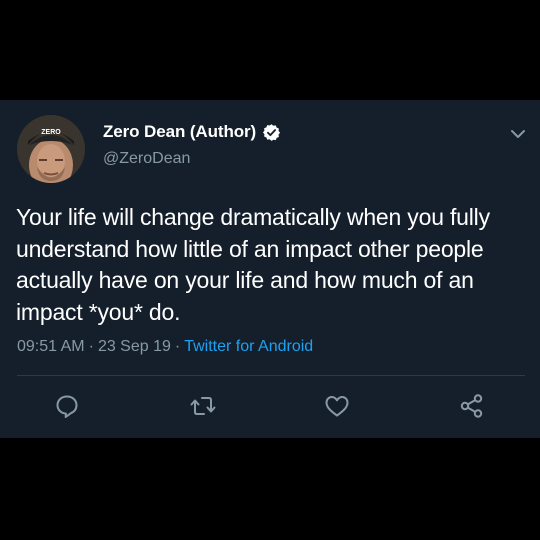 This screenshot has width=540, height=540. I want to click on retweet-button, so click(203, 406).